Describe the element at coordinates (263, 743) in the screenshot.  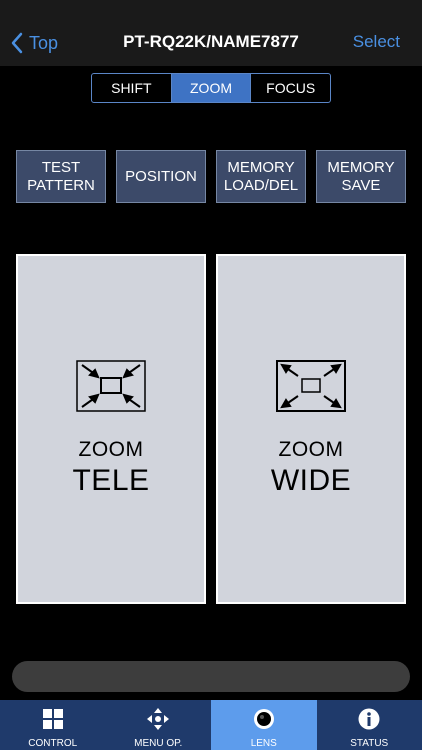
I see `tab-lens-label: LENS` at that location.